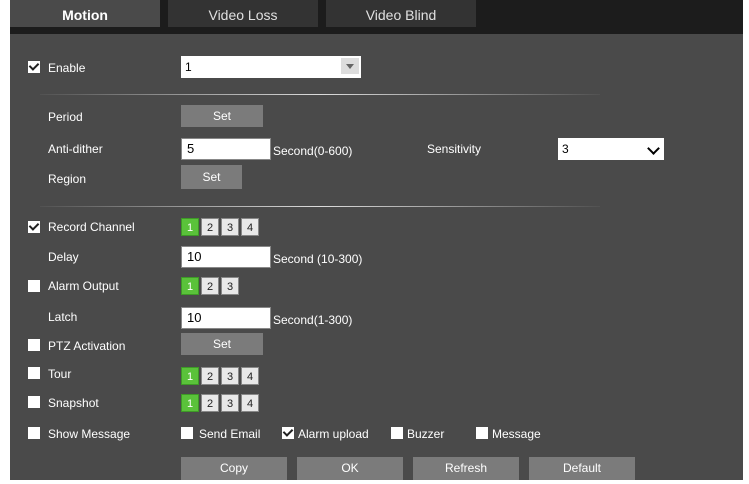  What do you see at coordinates (466, 468) in the screenshot?
I see `refresh-button: Refresh` at bounding box center [466, 468].